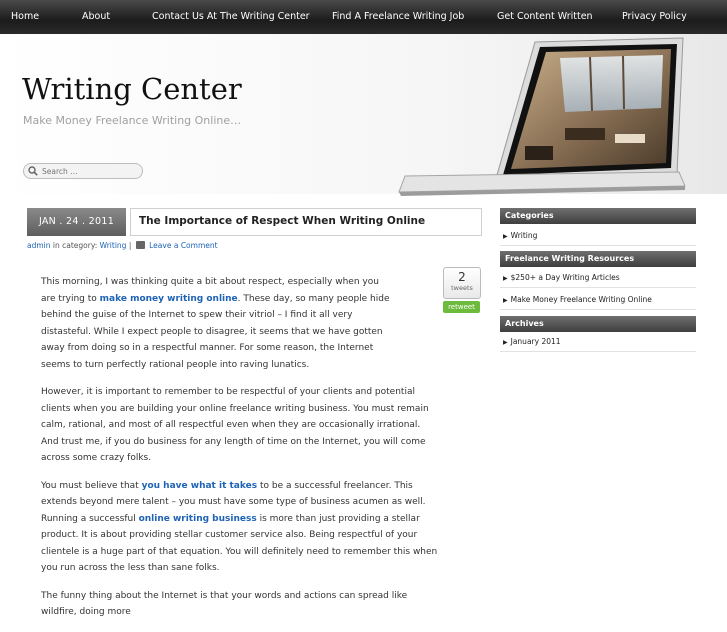 This screenshot has height=632, width=727. I want to click on retweet-button: retweet, so click(461, 307).